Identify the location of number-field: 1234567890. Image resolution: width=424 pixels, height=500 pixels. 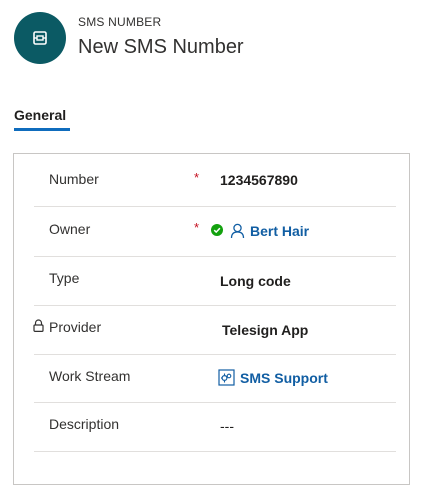
(259, 180).